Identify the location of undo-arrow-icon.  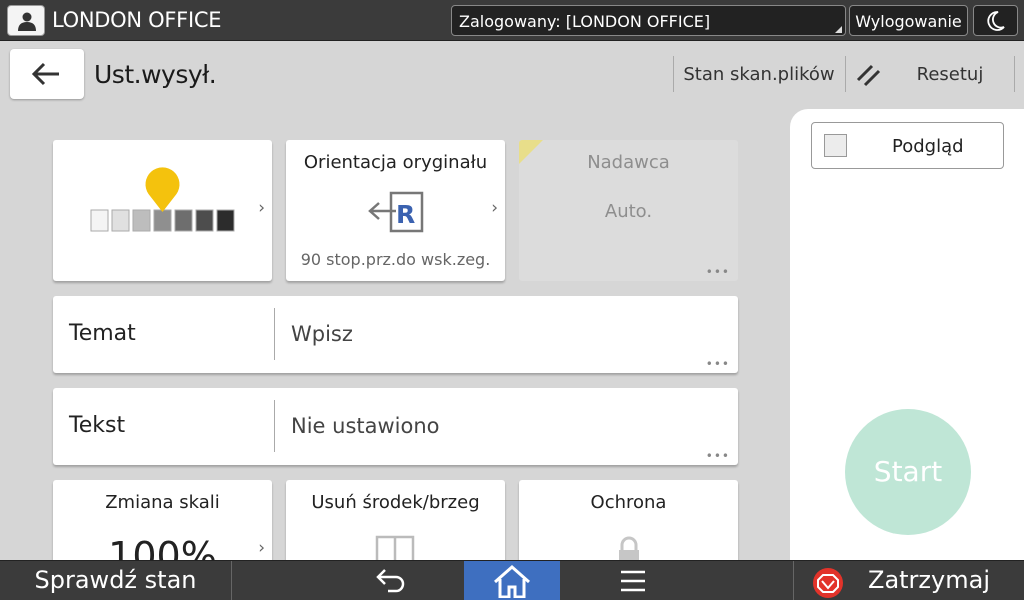
(390, 581).